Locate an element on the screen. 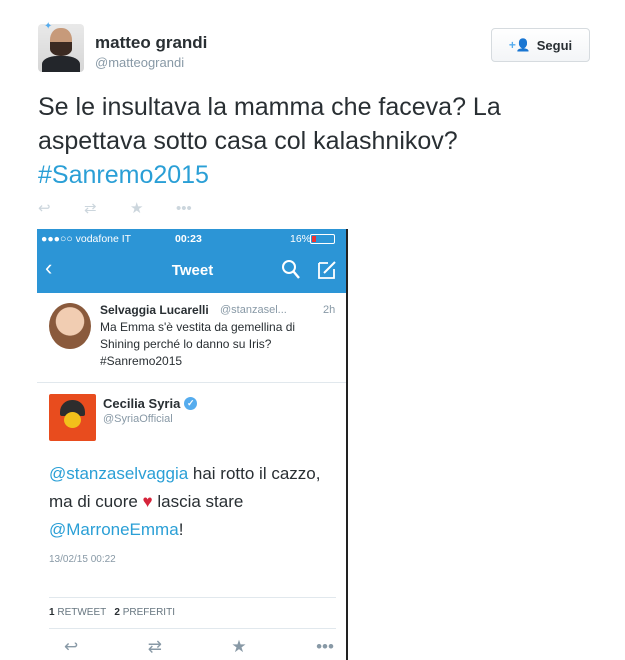  user-name: matteo grandi is located at coordinates (151, 43).